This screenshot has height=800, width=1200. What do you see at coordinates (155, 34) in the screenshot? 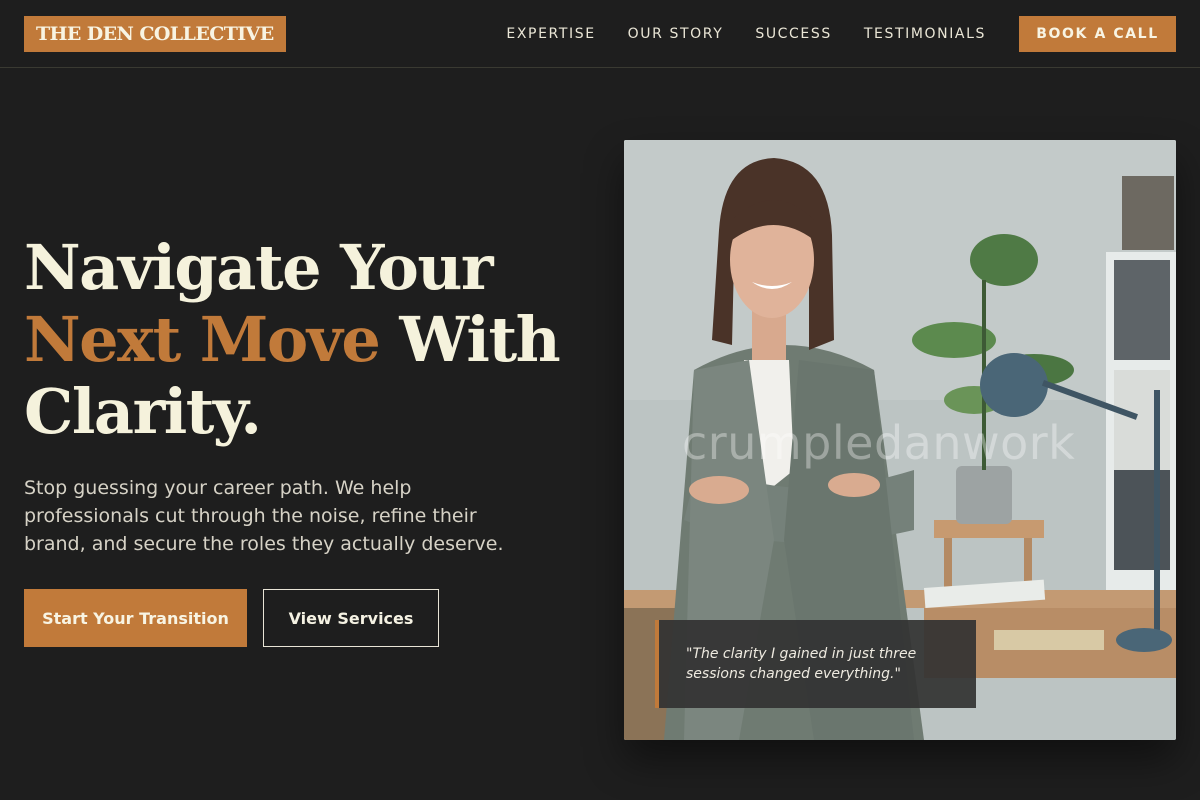
I see `brand-logo: THE DEN COLLECTIVE` at bounding box center [155, 34].